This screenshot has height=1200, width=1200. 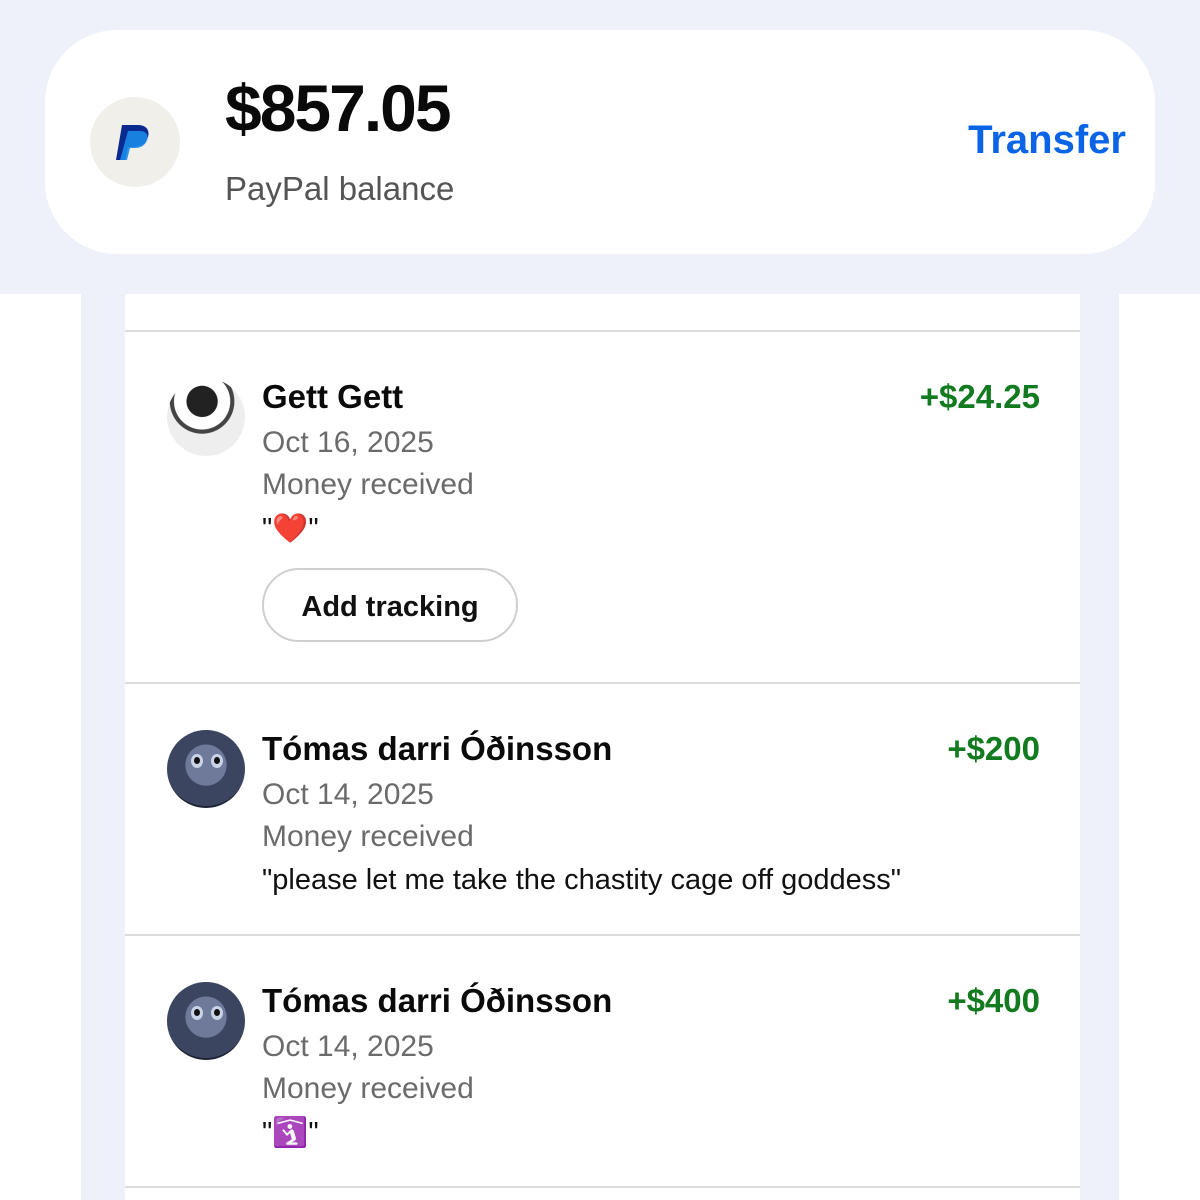 I want to click on transaction-note: "❤️", so click(x=290, y=529).